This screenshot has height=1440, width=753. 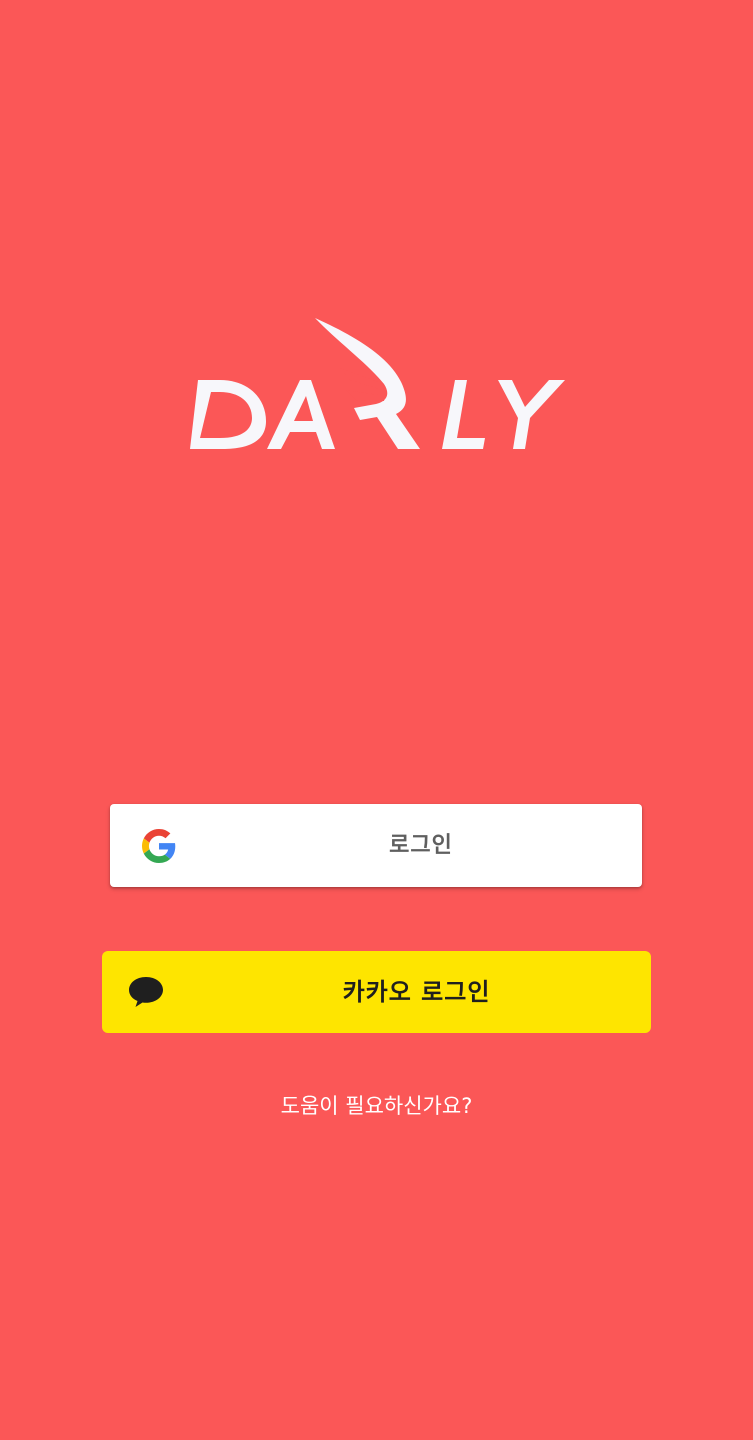 I want to click on darly-logo, so click(x=380, y=387).